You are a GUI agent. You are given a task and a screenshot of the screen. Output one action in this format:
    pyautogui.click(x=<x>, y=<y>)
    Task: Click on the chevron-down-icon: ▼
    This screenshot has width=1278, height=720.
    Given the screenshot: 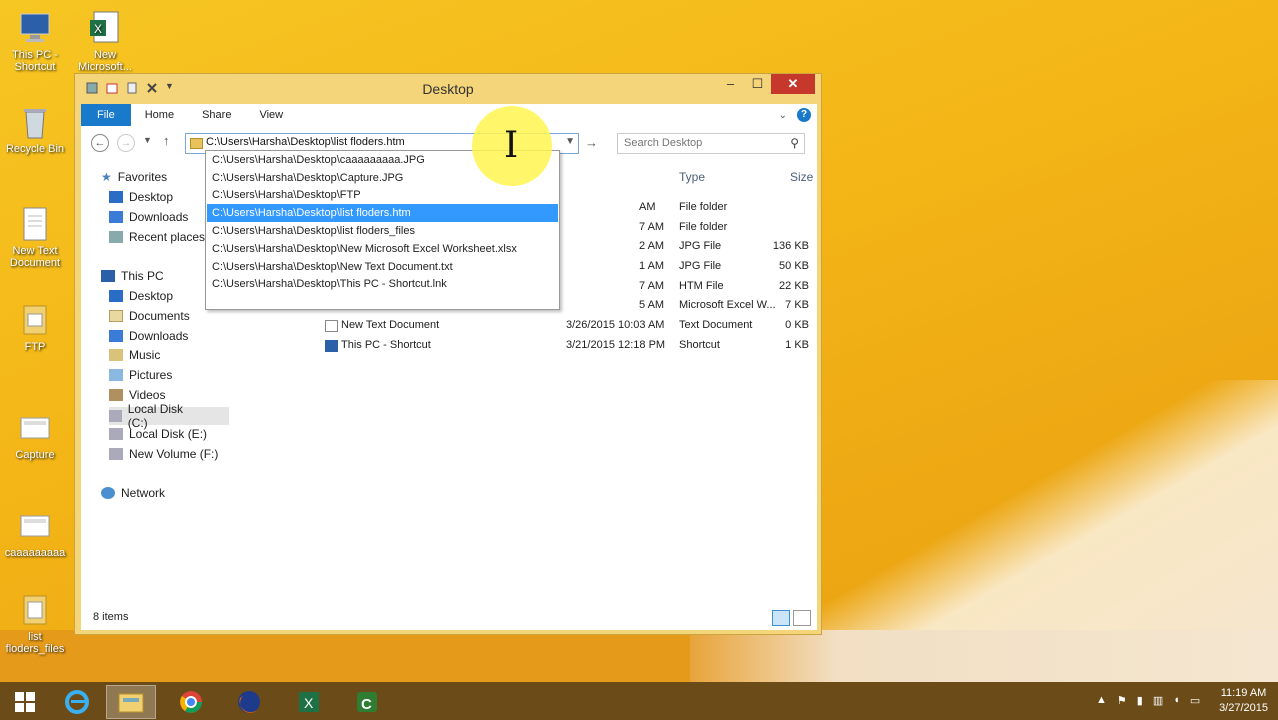 What is the action you would take?
    pyautogui.click(x=570, y=141)
    